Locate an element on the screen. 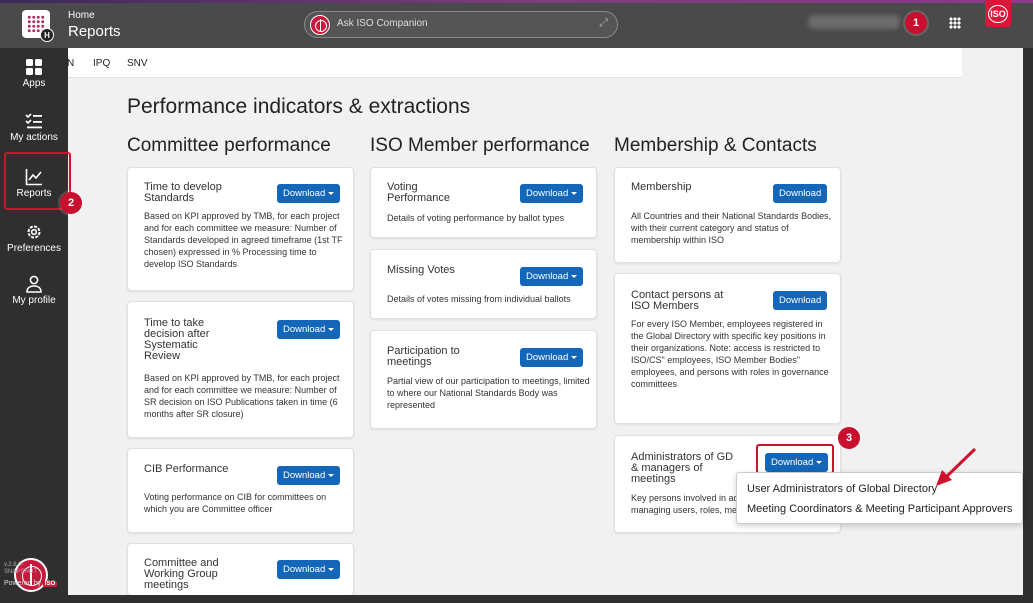 The width and height of the screenshot is (1033, 603). card-title: Missing Votes is located at coordinates (421, 270).